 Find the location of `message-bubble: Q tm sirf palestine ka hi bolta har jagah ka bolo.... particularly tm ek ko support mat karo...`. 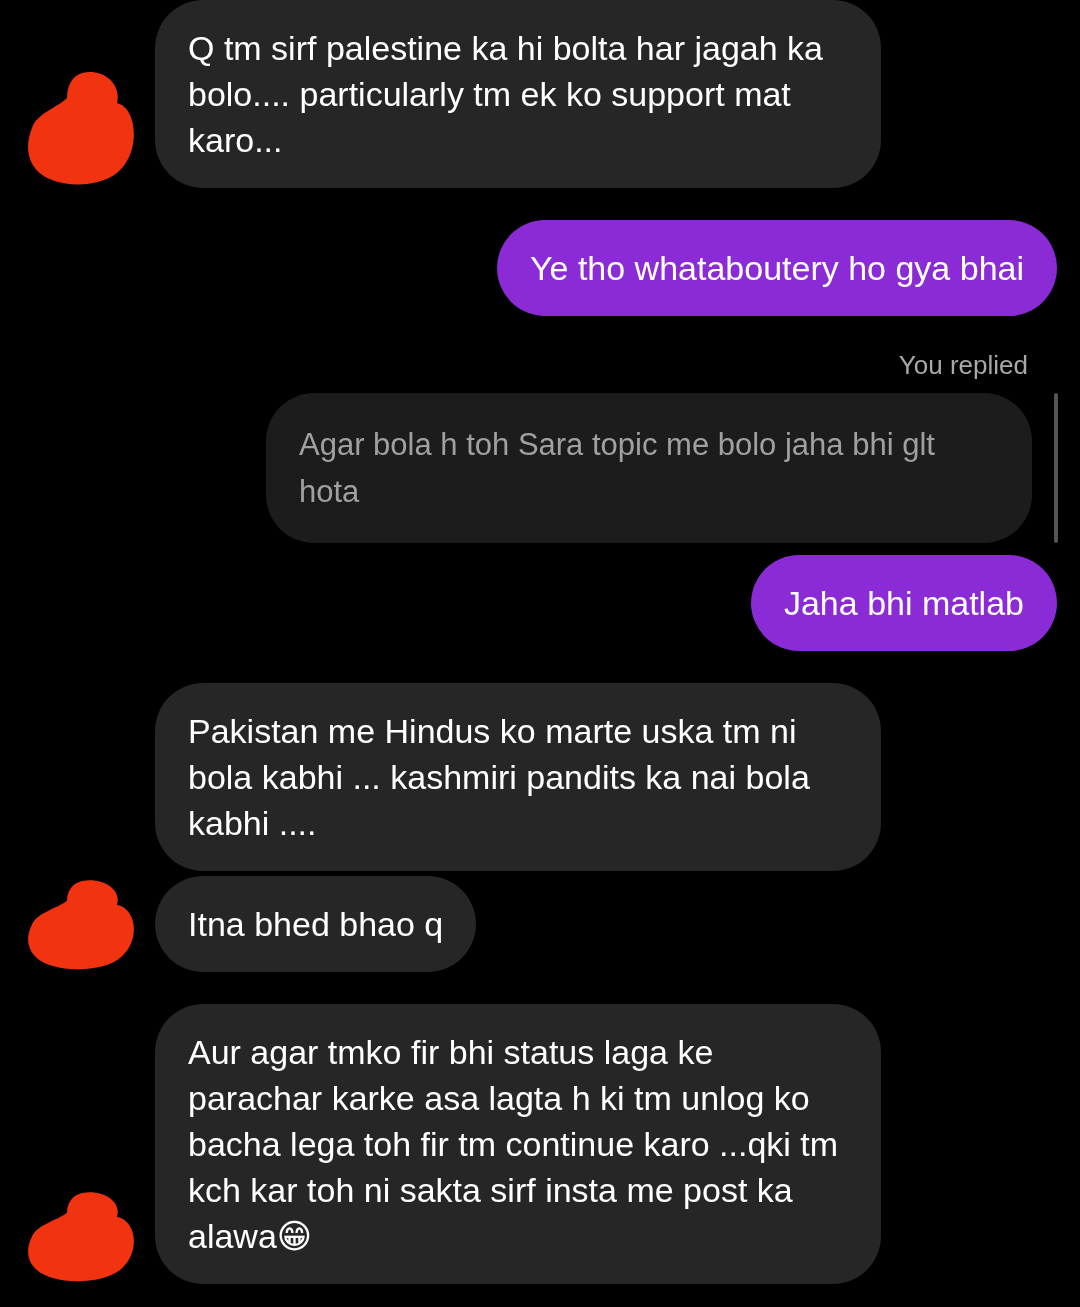

message-bubble: Q tm sirf palestine ka hi bolta har jagah ka bolo.... particularly tm ek ko support mat karo... is located at coordinates (518, 94).